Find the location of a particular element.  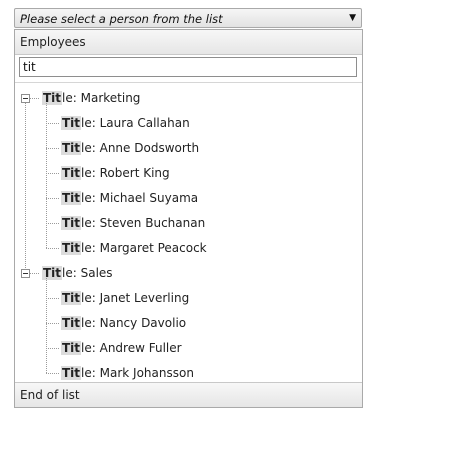

footer-label: End of list is located at coordinates (50, 395).